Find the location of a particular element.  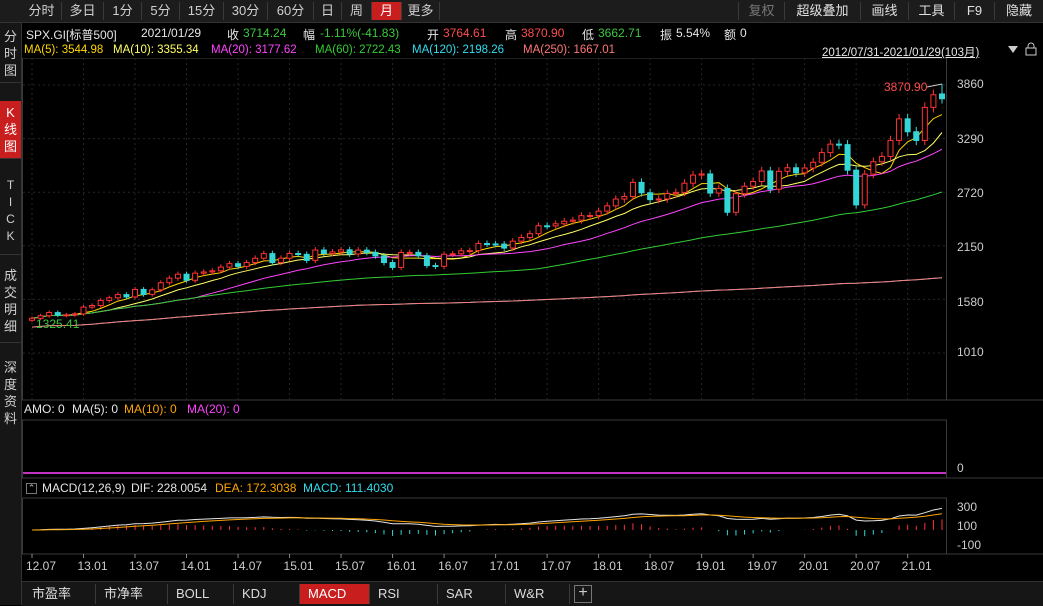

fuquan-button: 复权 is located at coordinates (761, 11).